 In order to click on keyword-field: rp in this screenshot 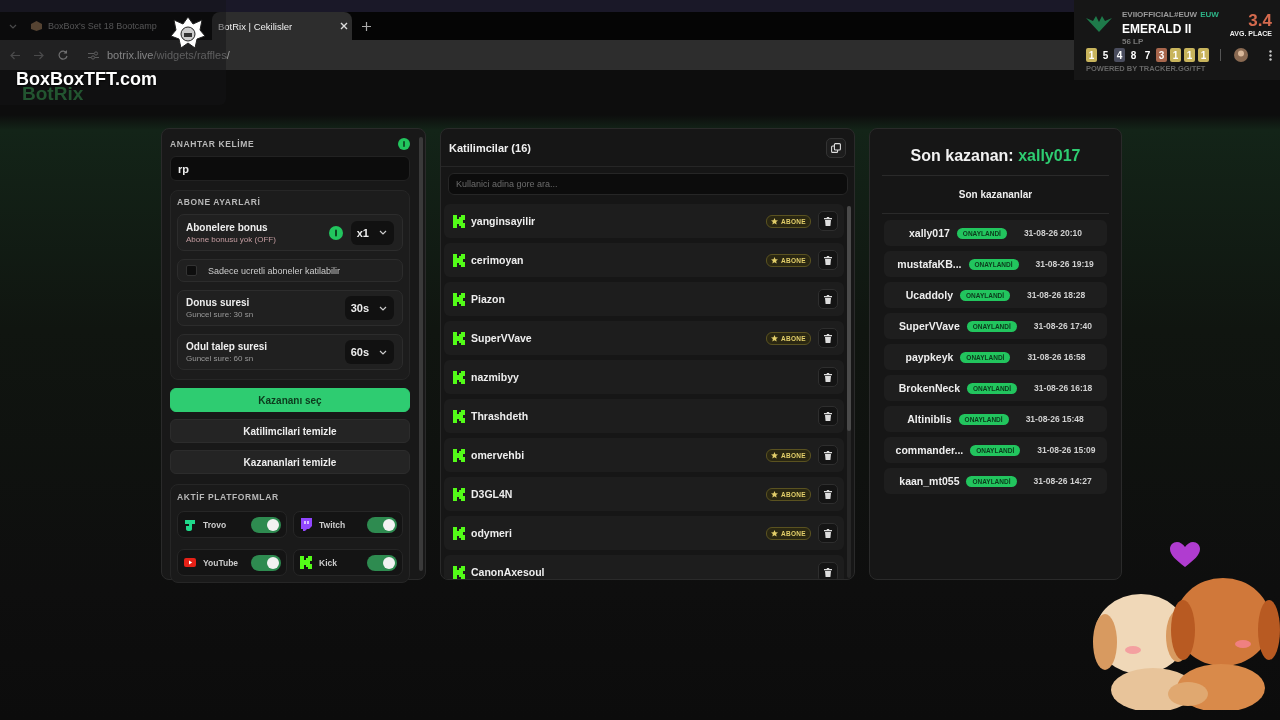, I will do `click(290, 168)`.